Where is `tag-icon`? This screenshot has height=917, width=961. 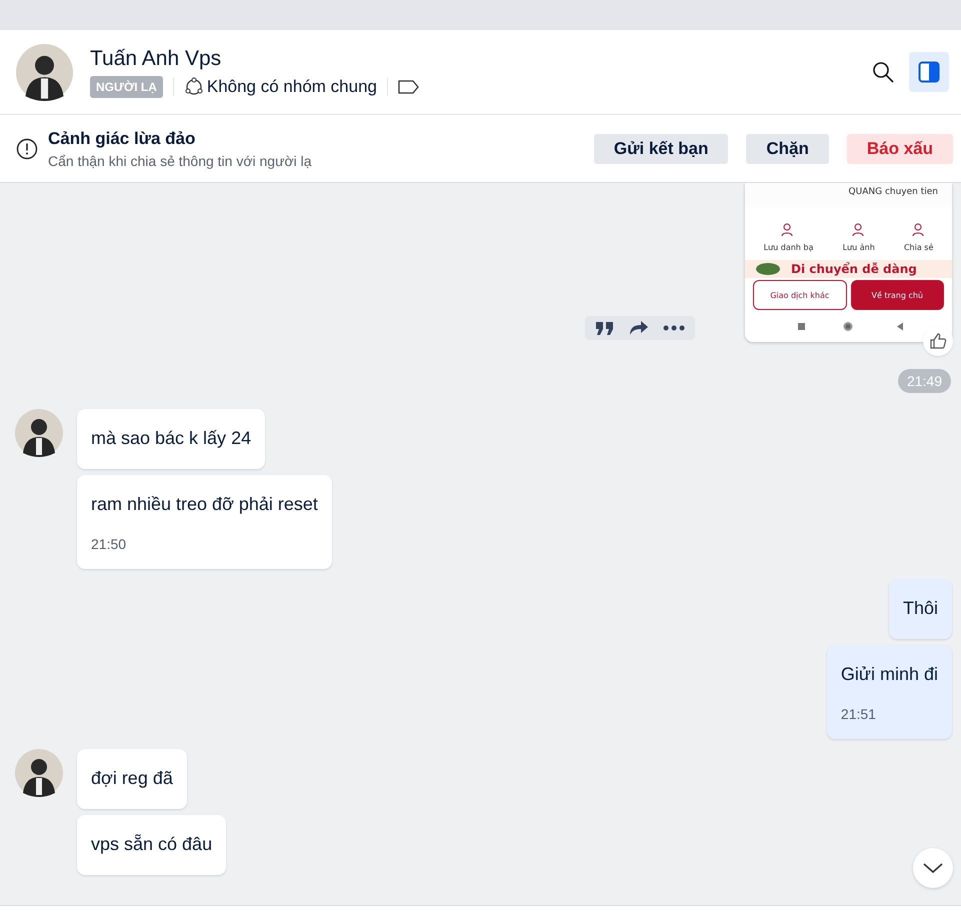 tag-icon is located at coordinates (409, 87).